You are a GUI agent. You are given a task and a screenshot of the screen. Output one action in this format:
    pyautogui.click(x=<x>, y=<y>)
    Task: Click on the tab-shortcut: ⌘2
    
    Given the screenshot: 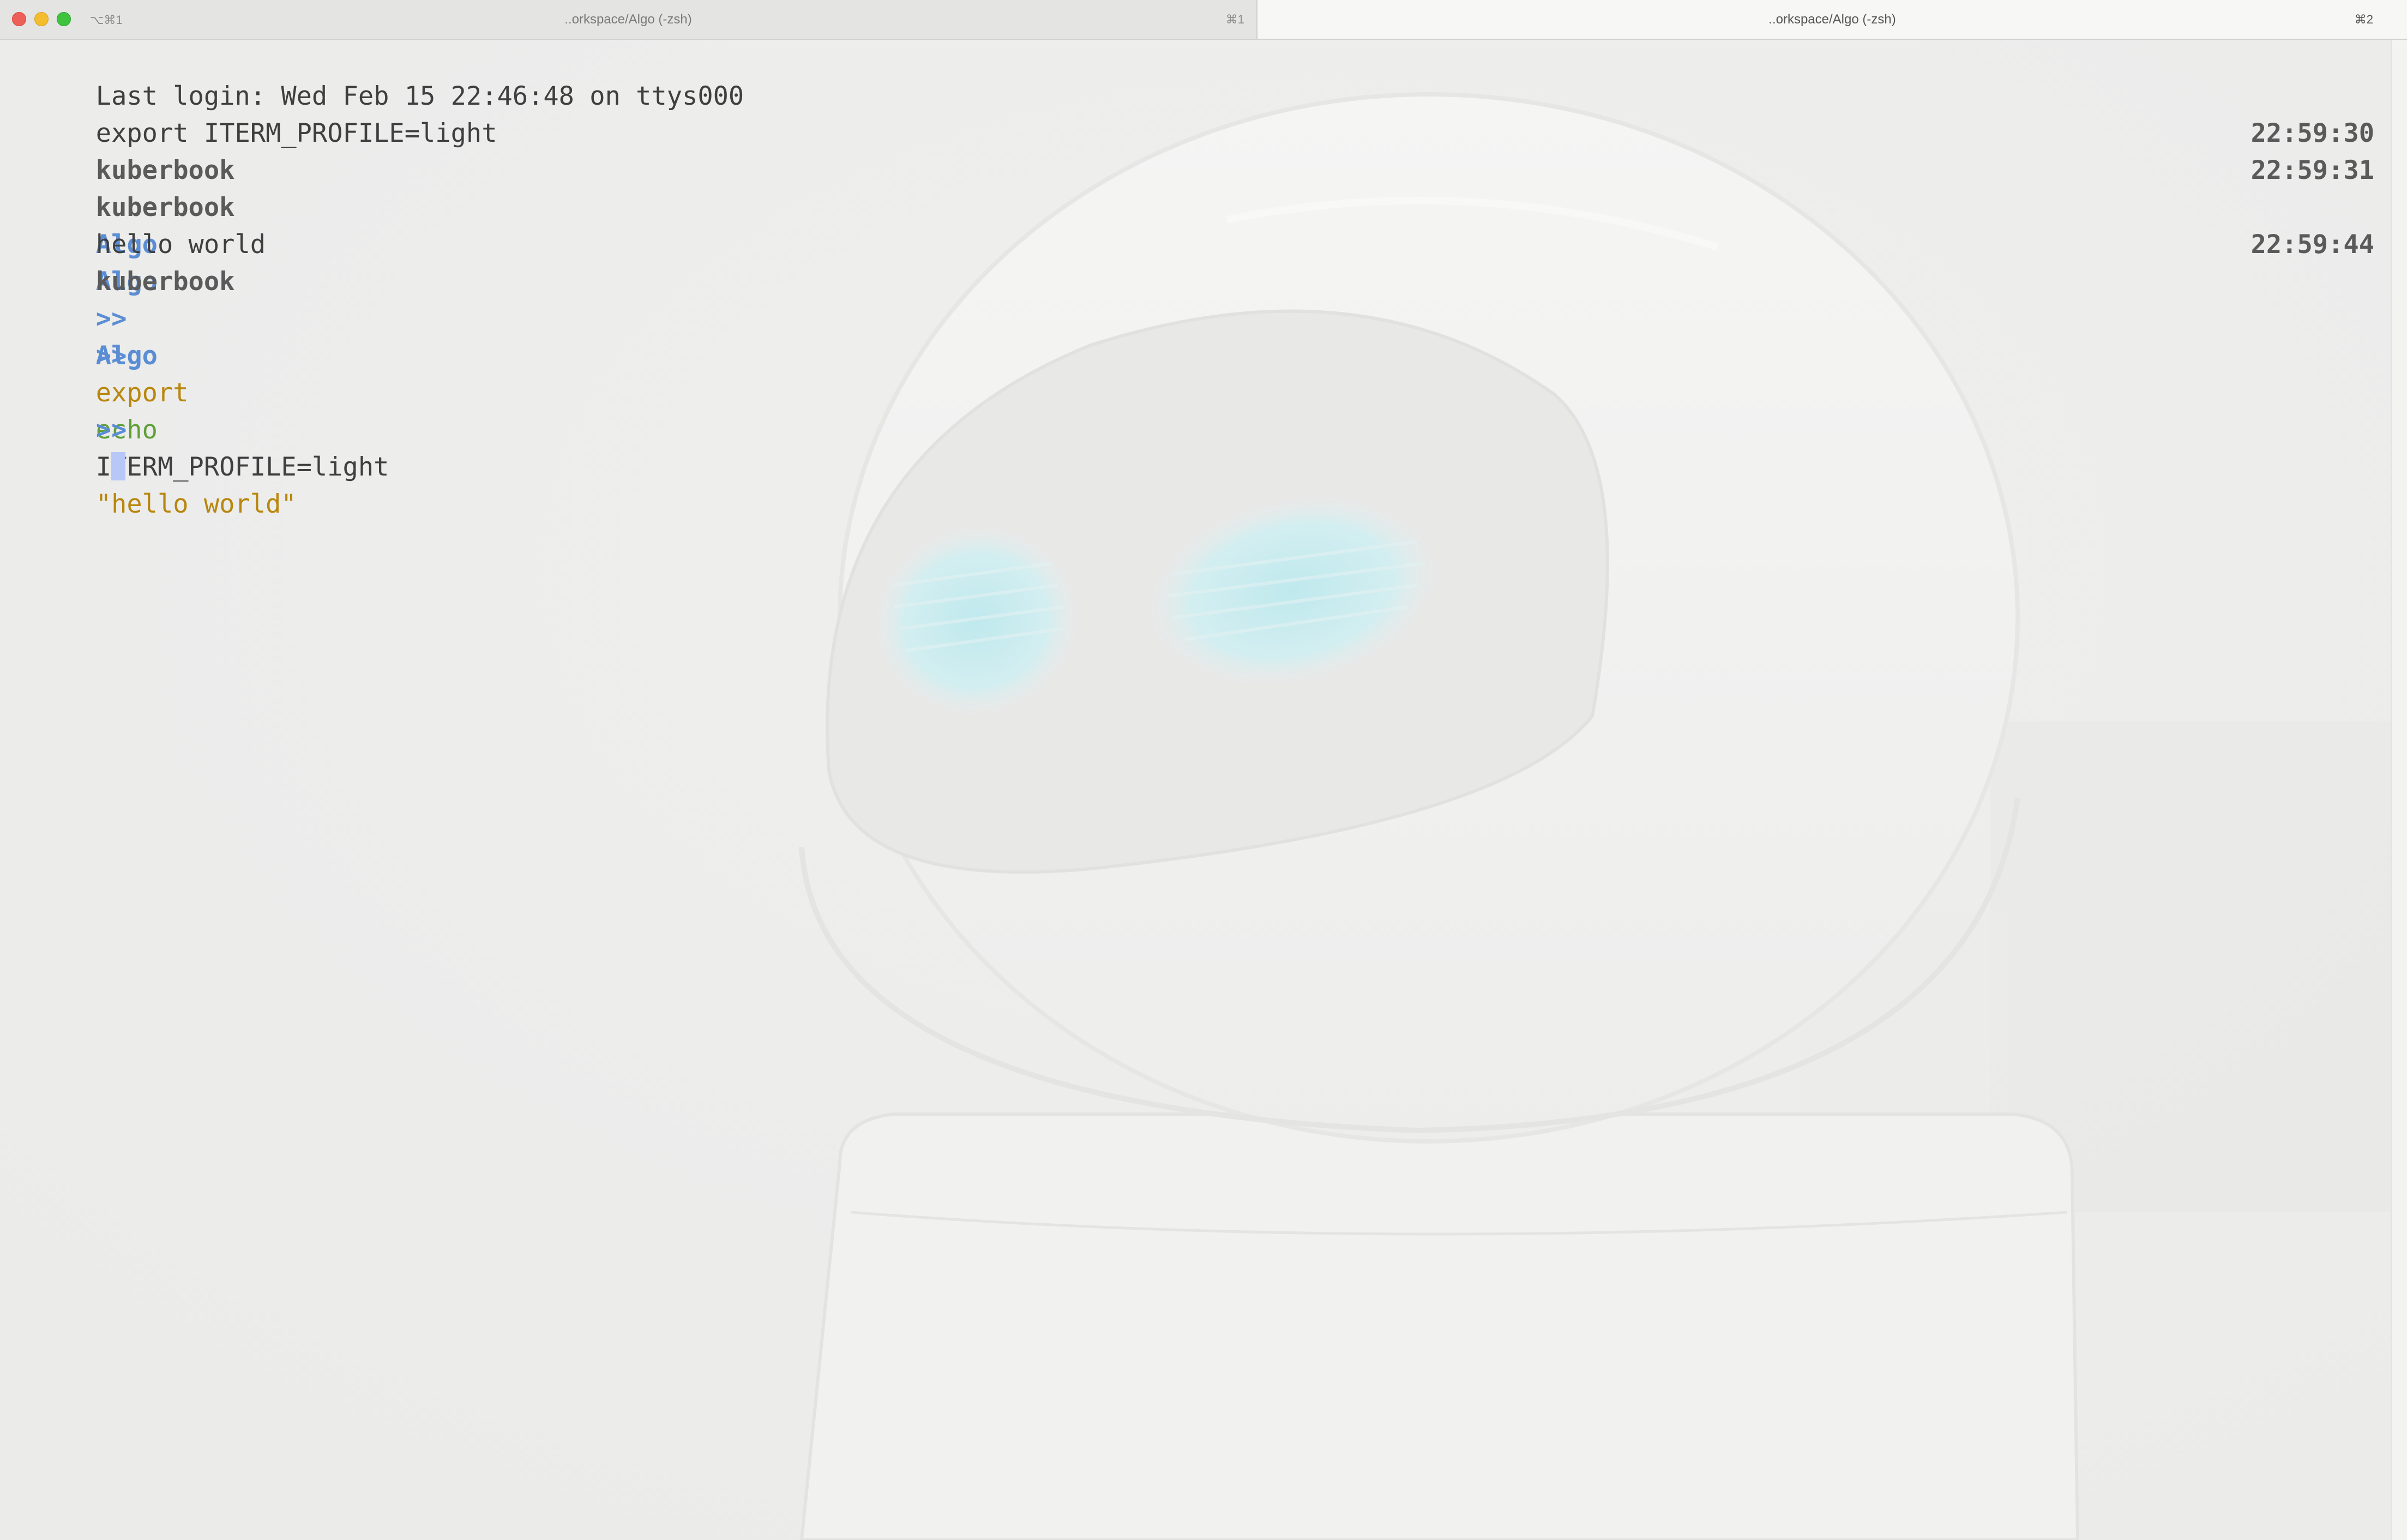 What is the action you would take?
    pyautogui.click(x=2363, y=19)
    